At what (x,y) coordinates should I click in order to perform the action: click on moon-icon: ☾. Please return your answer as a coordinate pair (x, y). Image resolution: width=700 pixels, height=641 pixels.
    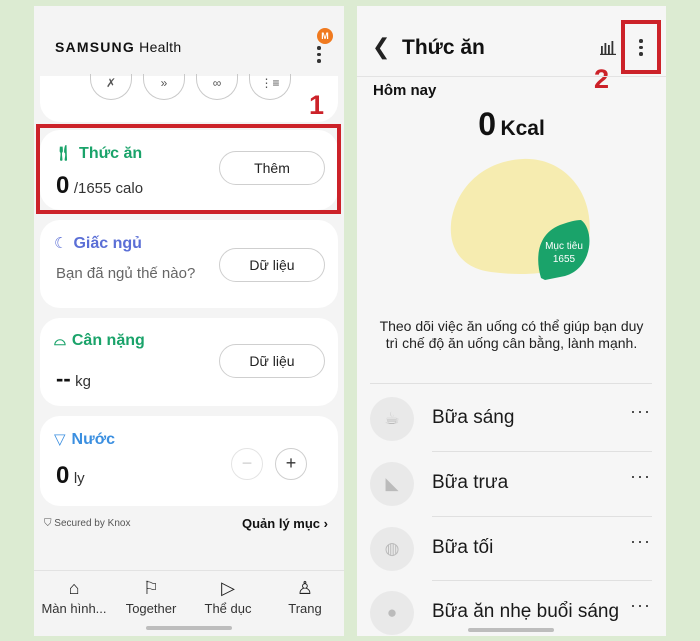
    Looking at the image, I should click on (61, 243).